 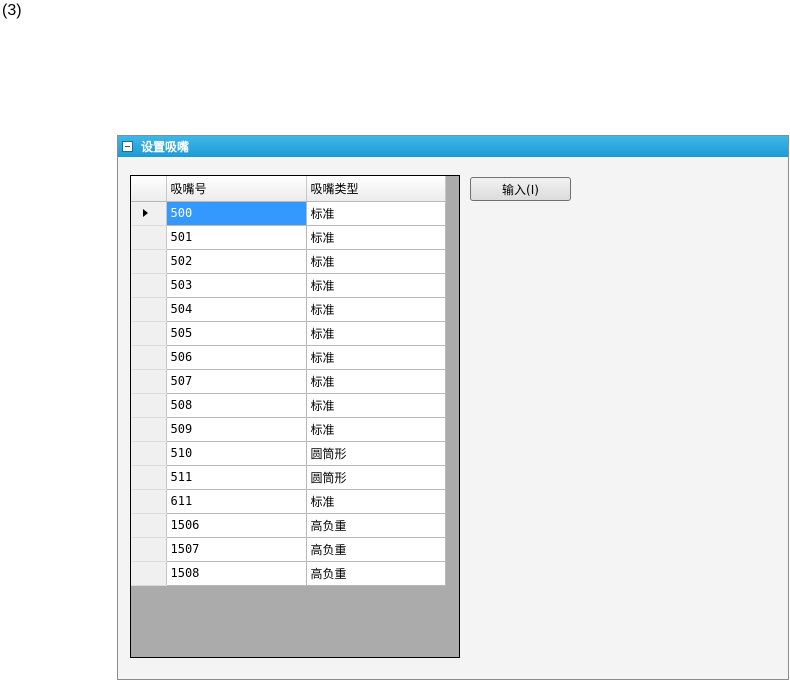 I want to click on table-row: 503 标准, so click(x=288, y=285).